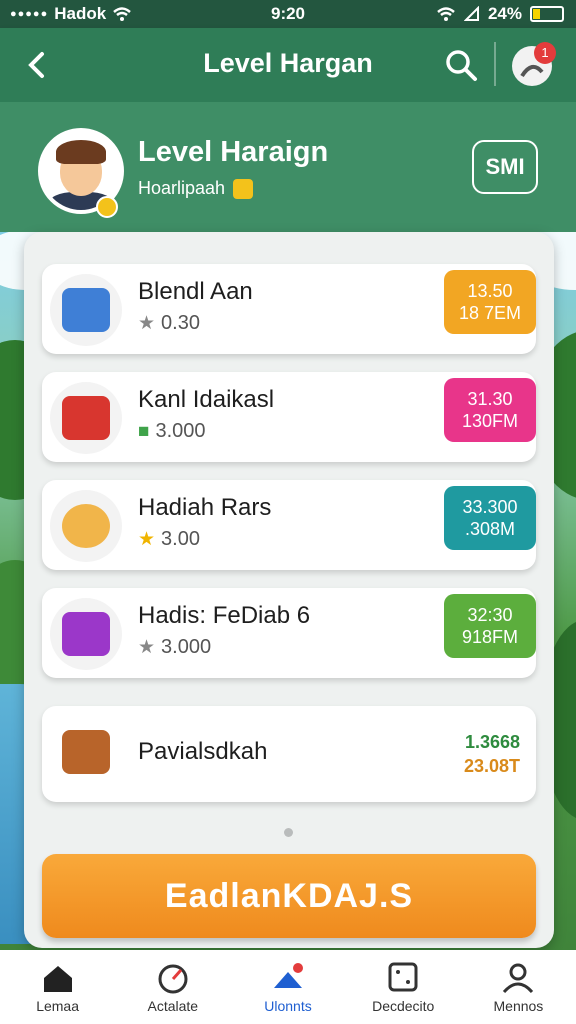 Image resolution: width=576 pixels, height=1024 pixels. Describe the element at coordinates (289, 633) in the screenshot. I see `list-item: Hadis: FeDiab 6 ★ 3.000 32:30 918FM` at that location.